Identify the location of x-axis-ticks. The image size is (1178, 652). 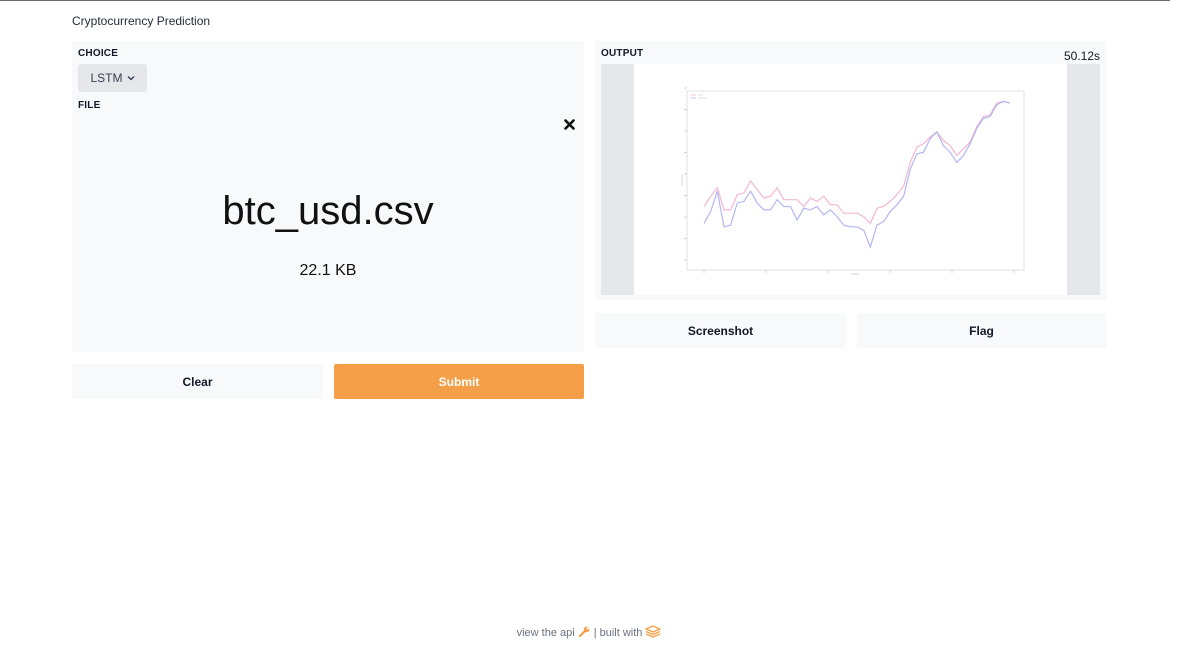
(859, 271).